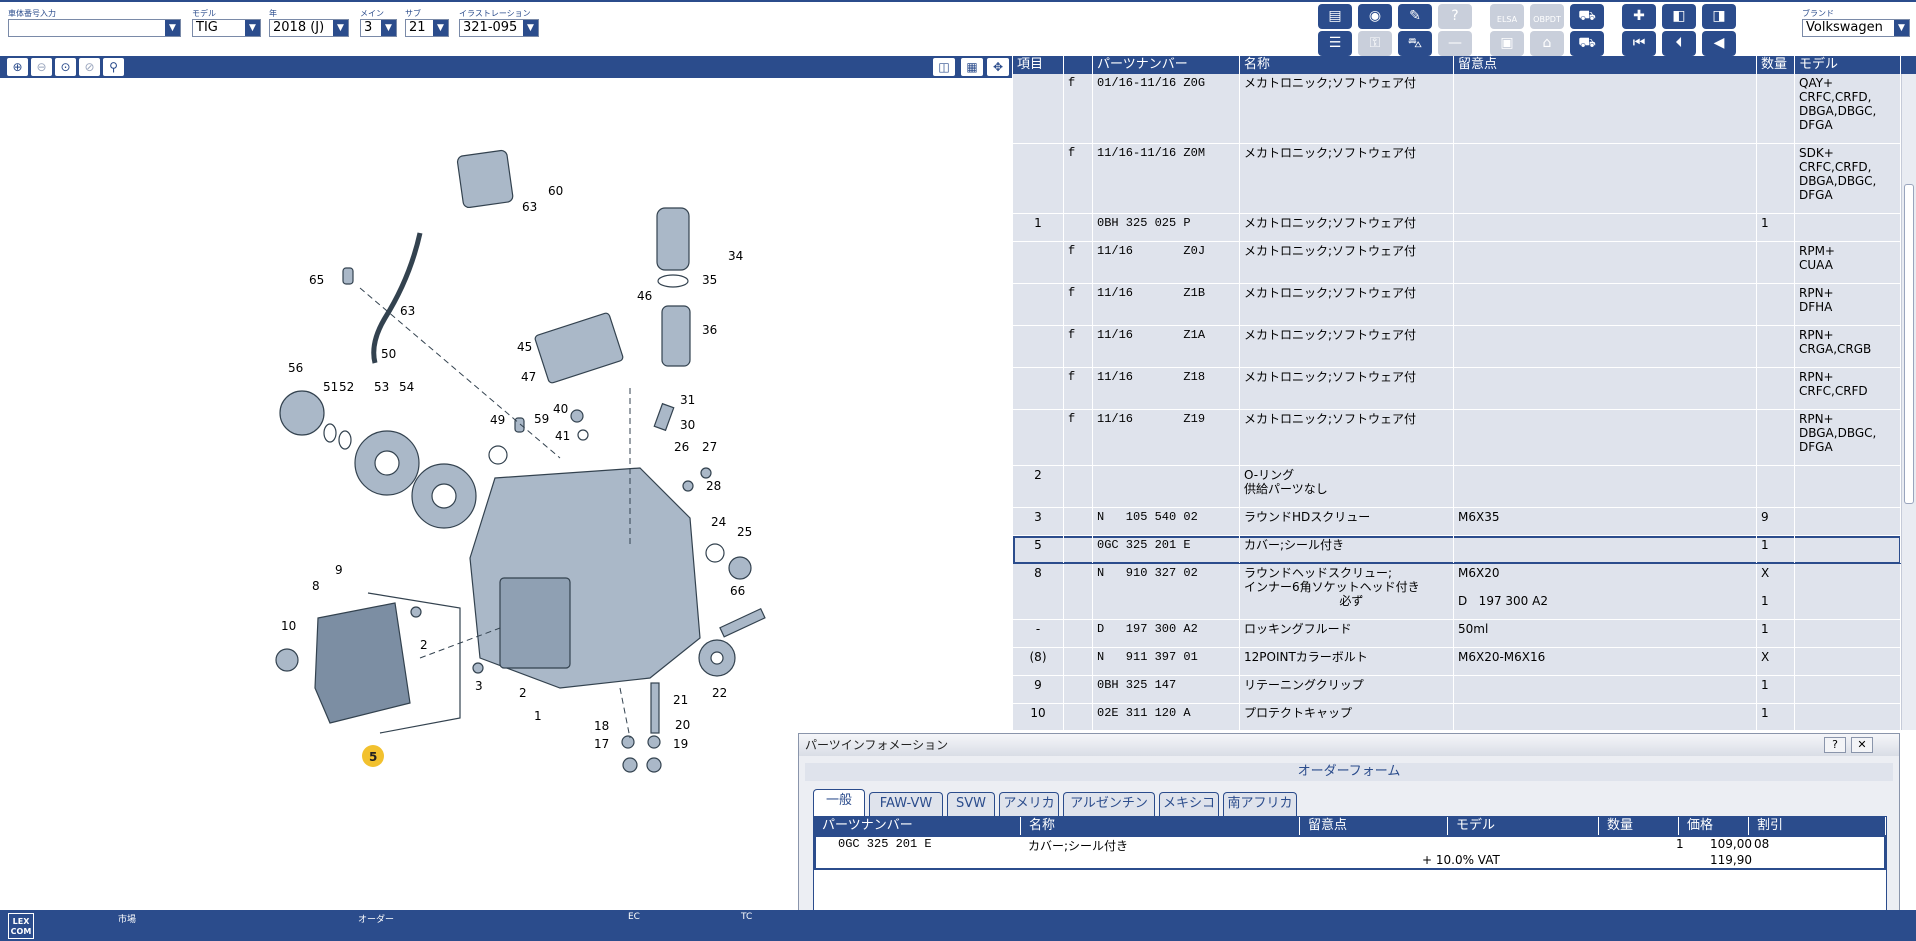 The width and height of the screenshot is (1916, 941). I want to click on table-row: 5 0GC 325 201 E カバー;シール付き 1, so click(1457, 550).